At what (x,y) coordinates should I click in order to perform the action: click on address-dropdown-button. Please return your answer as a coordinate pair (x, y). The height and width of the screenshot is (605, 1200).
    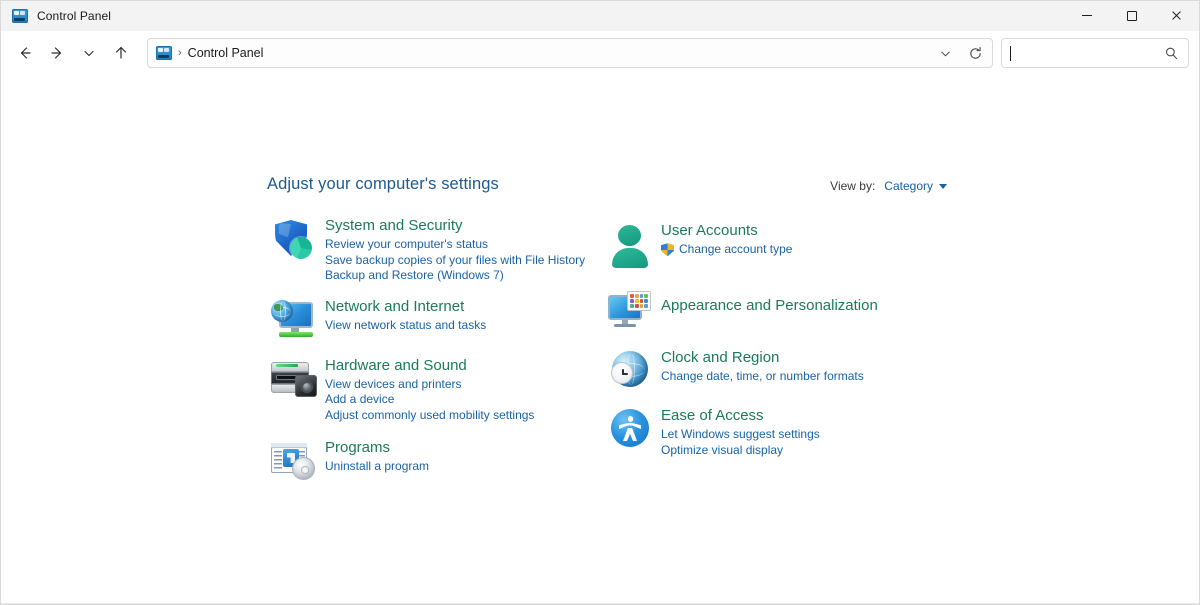
    Looking at the image, I should click on (945, 53).